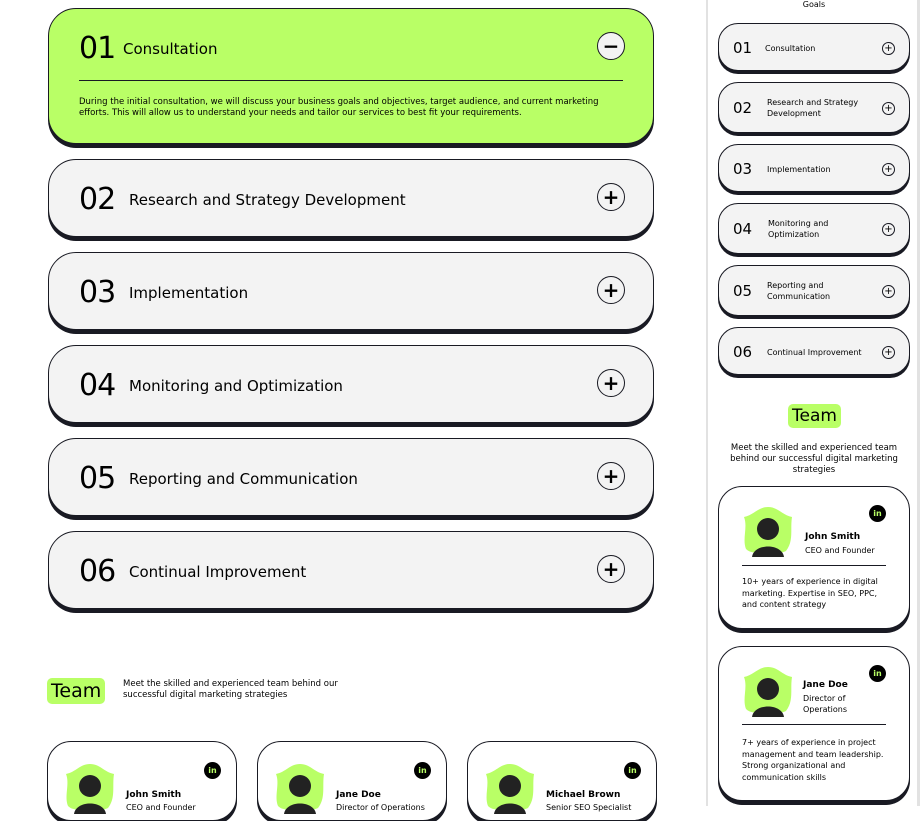 This screenshot has width=920, height=821. Describe the element at coordinates (142, 781) in the screenshot. I see `team-card: in John Smith CEO and Founder` at that location.